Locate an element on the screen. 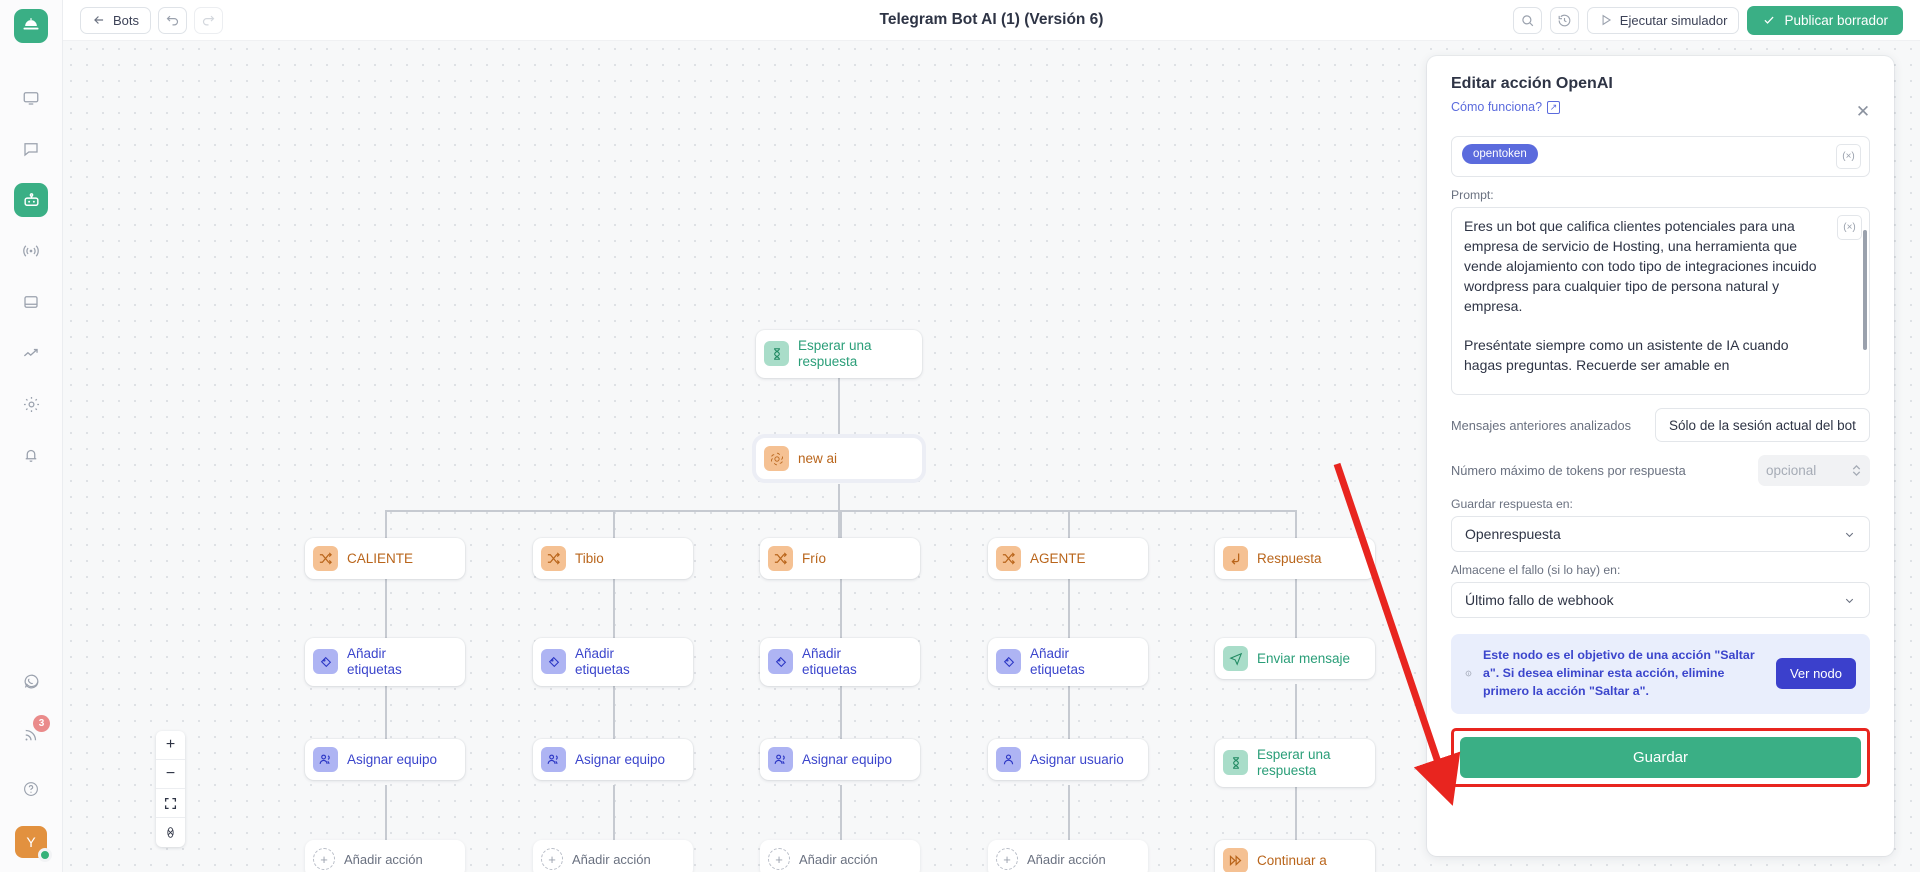 This screenshot has width=1920, height=872. flow-node: Frío is located at coordinates (840, 558).